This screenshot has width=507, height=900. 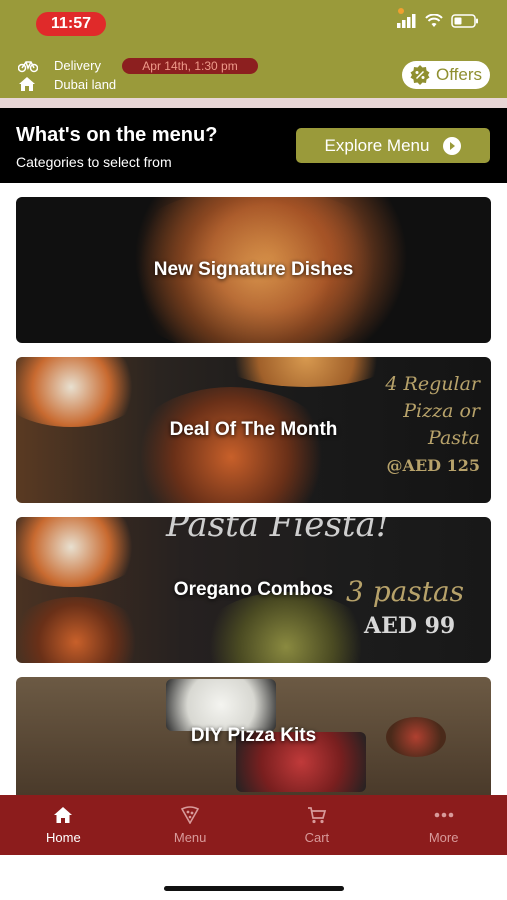 What do you see at coordinates (190, 837) in the screenshot?
I see `tab-label: Menu` at bounding box center [190, 837].